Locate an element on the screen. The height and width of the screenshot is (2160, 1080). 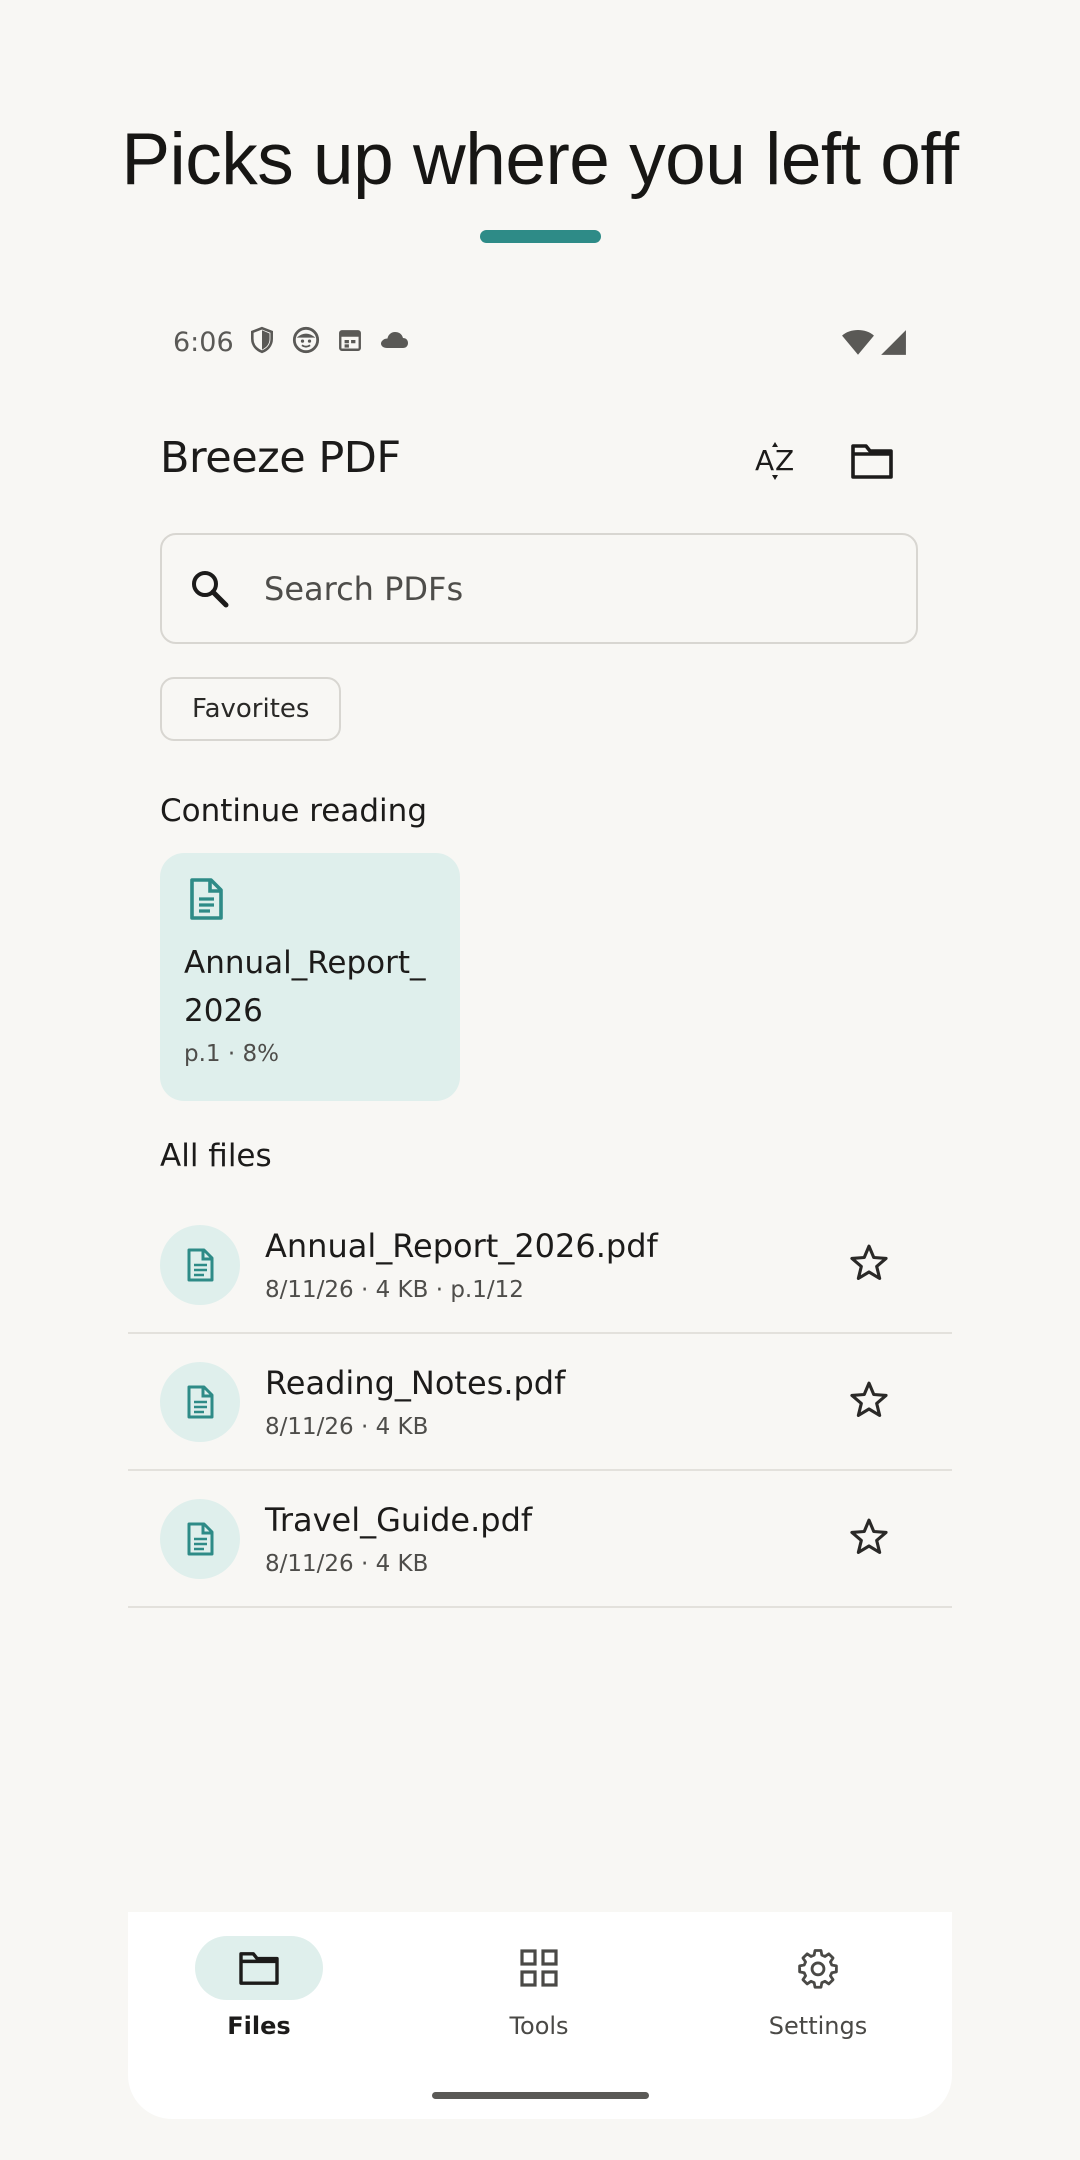
nav-item-files: Files is located at coordinates (259, 1988).